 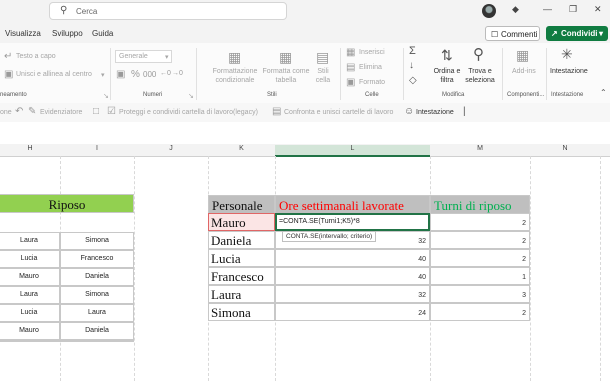 I want to click on conditional-format-button: Formattazione condizionale, so click(x=235, y=76).